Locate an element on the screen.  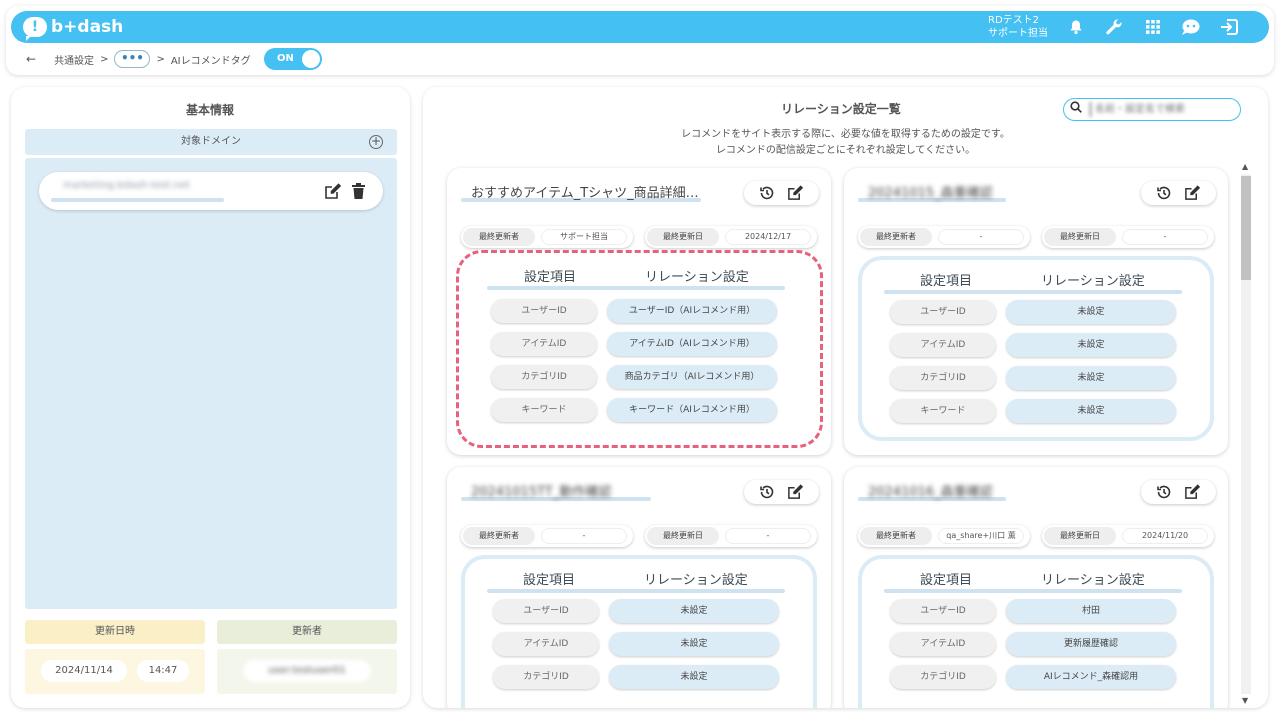
table-header-line is located at coordinates (1033, 591).